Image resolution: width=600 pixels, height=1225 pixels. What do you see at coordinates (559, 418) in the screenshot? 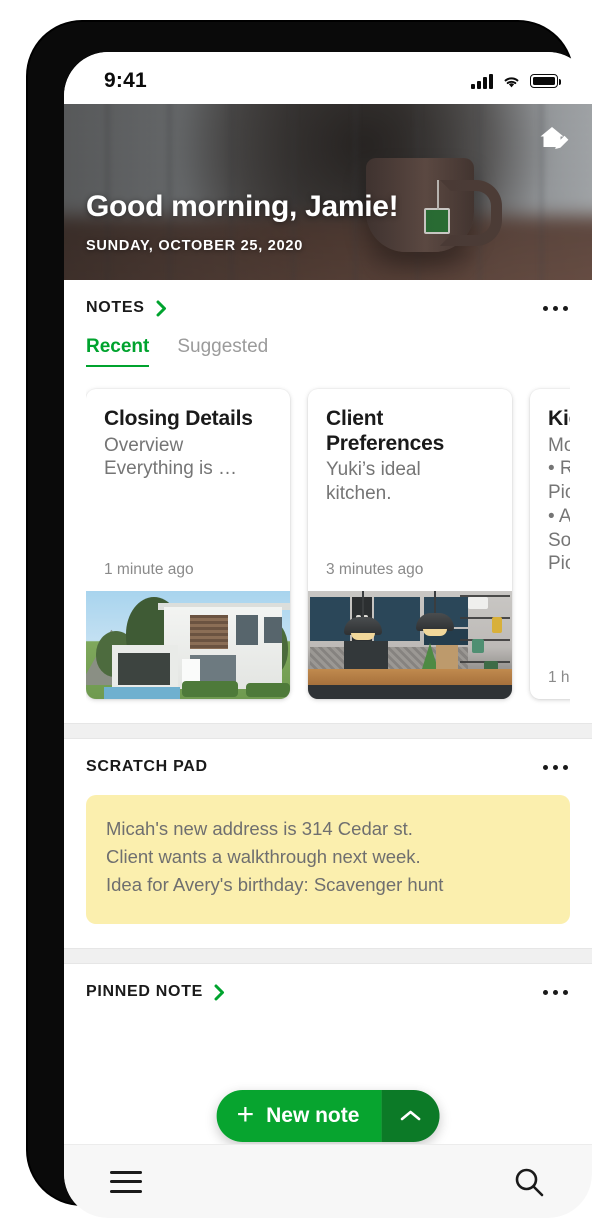
I see `note-card-title: Kids’` at bounding box center [559, 418].